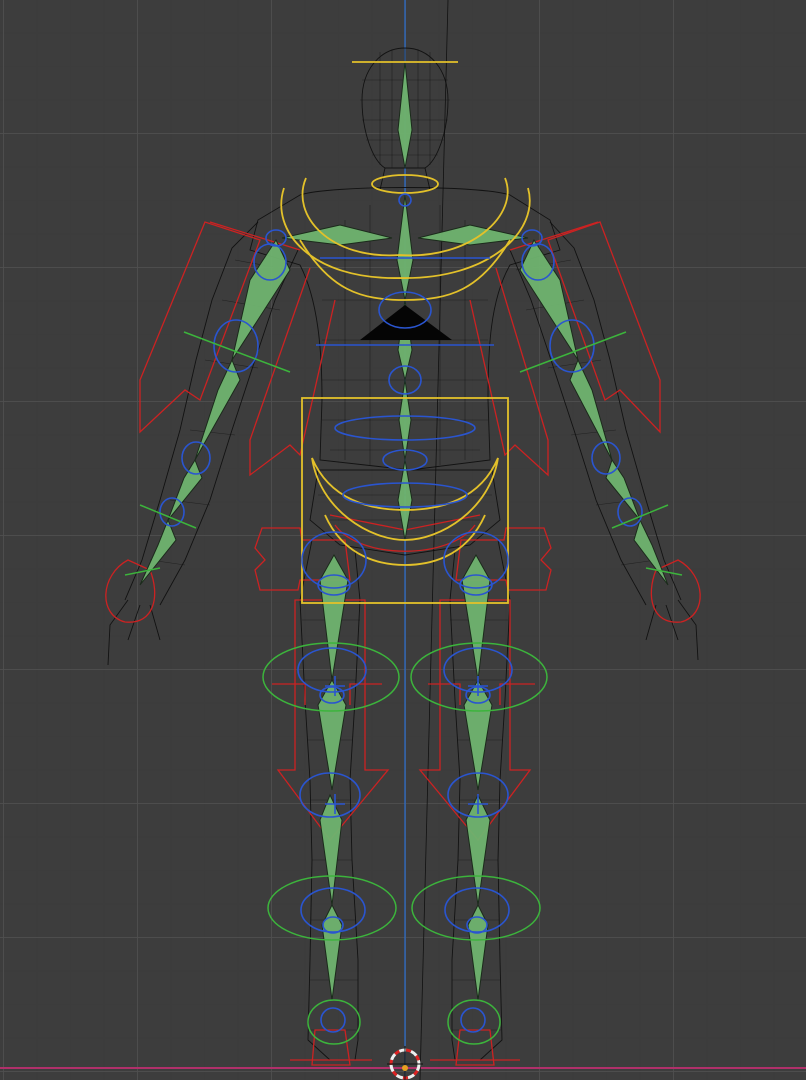 The height and width of the screenshot is (1080, 806). I want to click on spine-triangle, so click(406, 322).